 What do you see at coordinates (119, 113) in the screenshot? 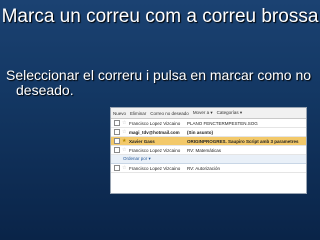
I see `toolbar-new-button: Nuevo` at bounding box center [119, 113].